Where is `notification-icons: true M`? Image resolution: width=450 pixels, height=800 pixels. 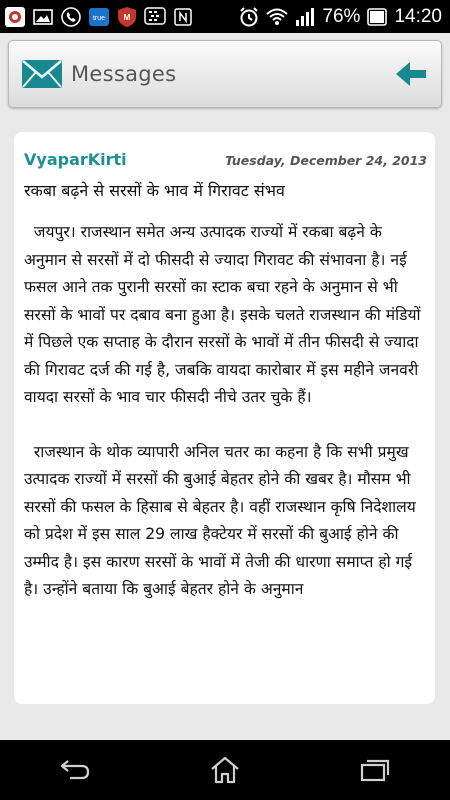 notification-icons: true M is located at coordinates (97, 17).